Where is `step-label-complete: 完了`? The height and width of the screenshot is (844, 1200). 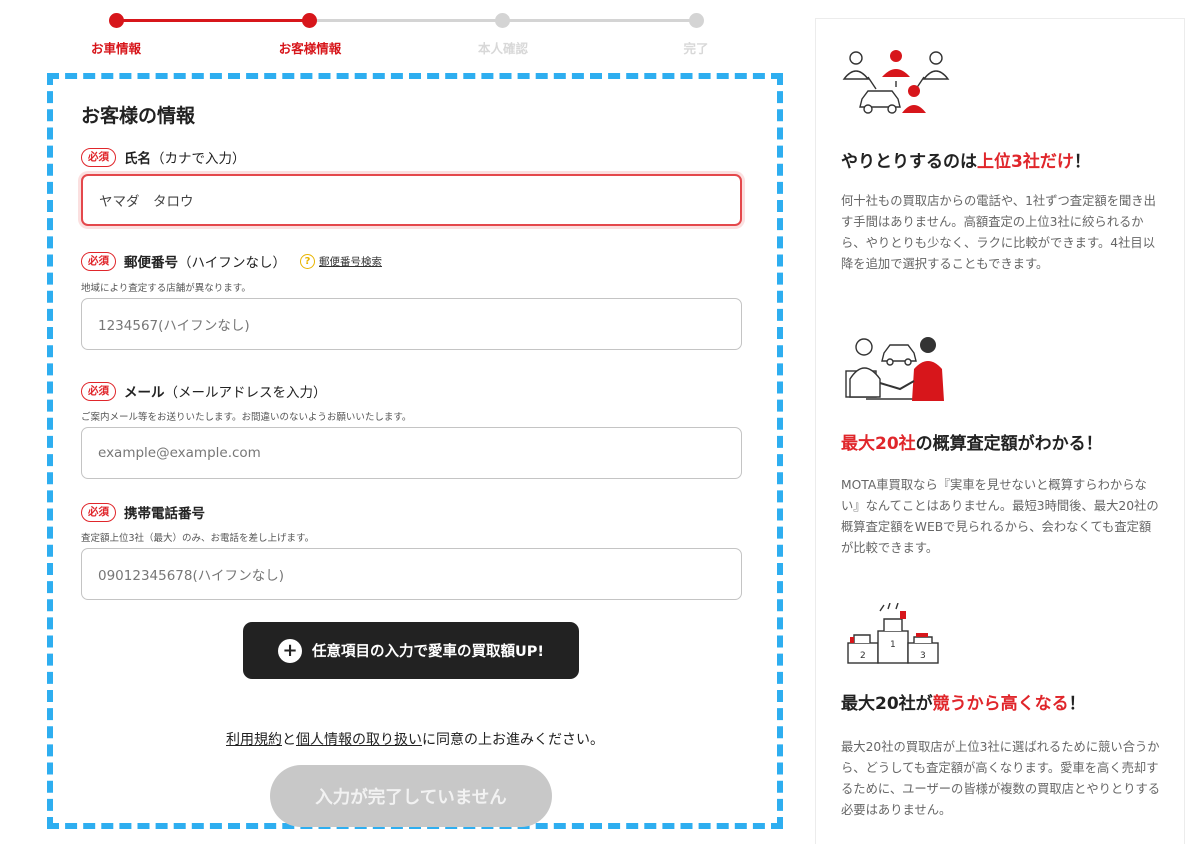
step-label-complete: 完了 is located at coordinates (696, 48).